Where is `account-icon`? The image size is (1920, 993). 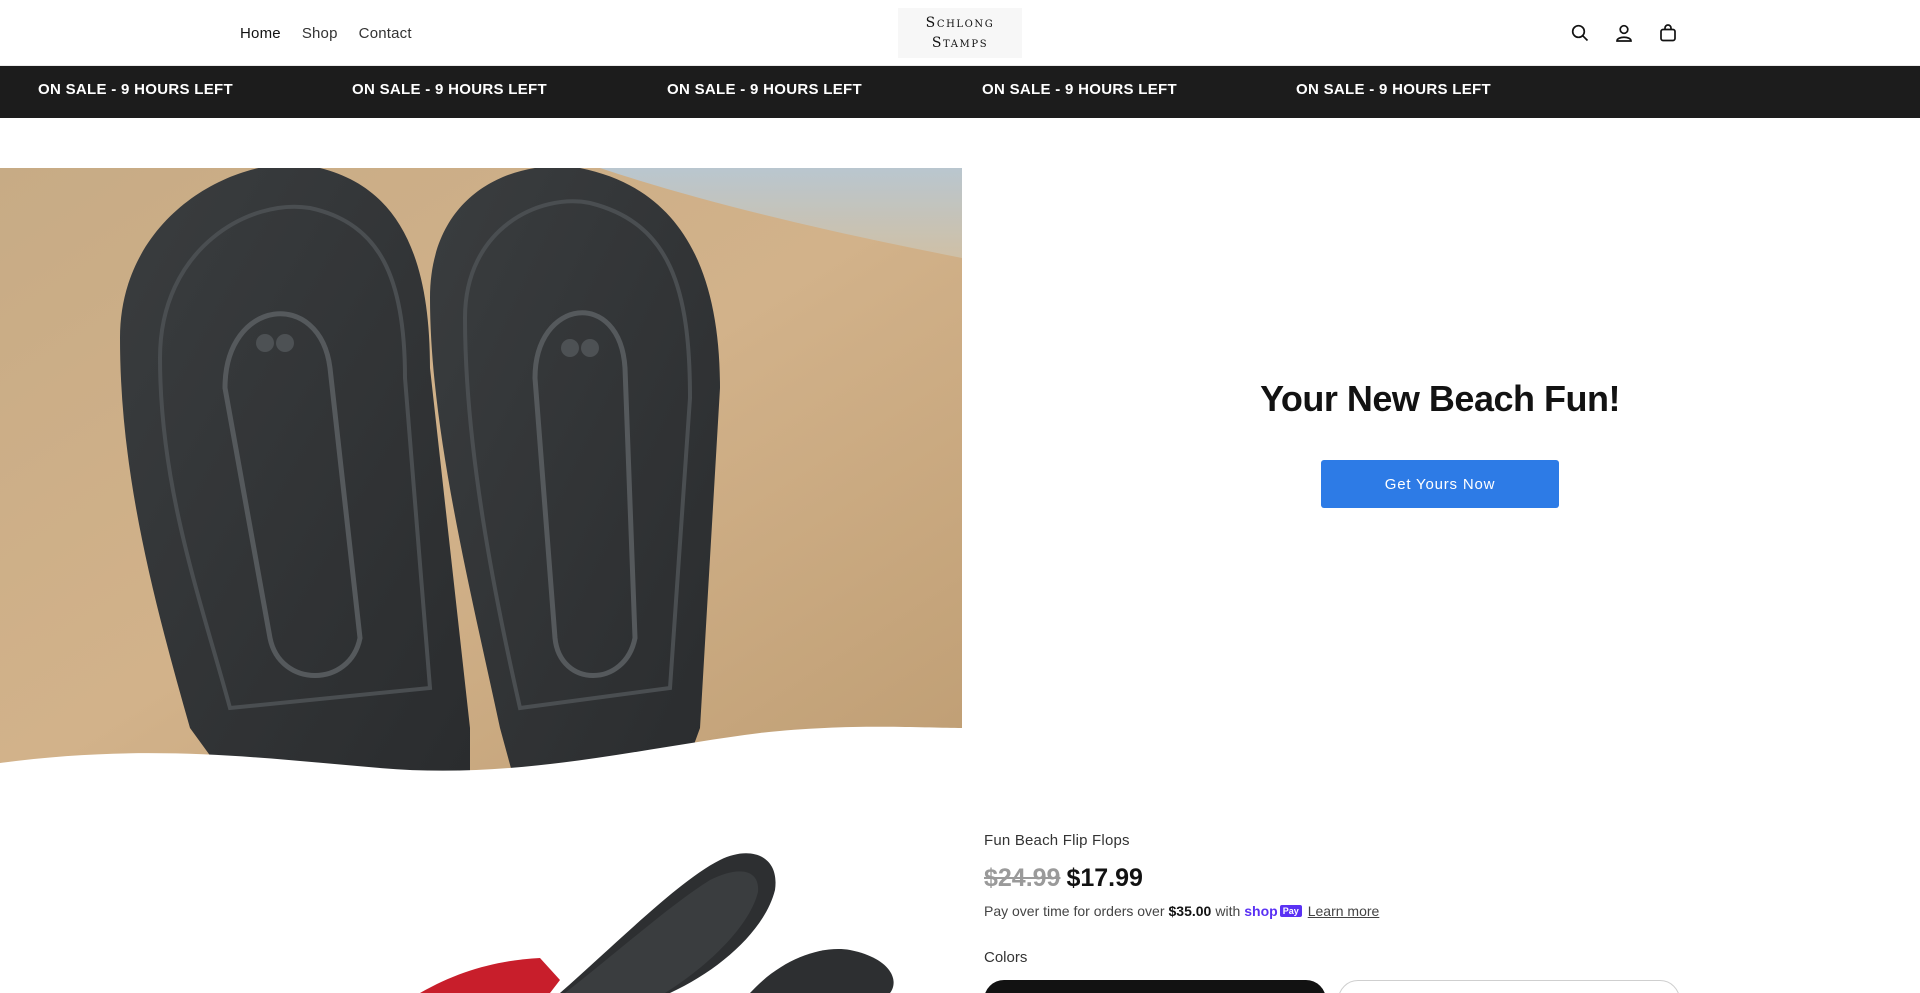
account-icon is located at coordinates (1624, 33).